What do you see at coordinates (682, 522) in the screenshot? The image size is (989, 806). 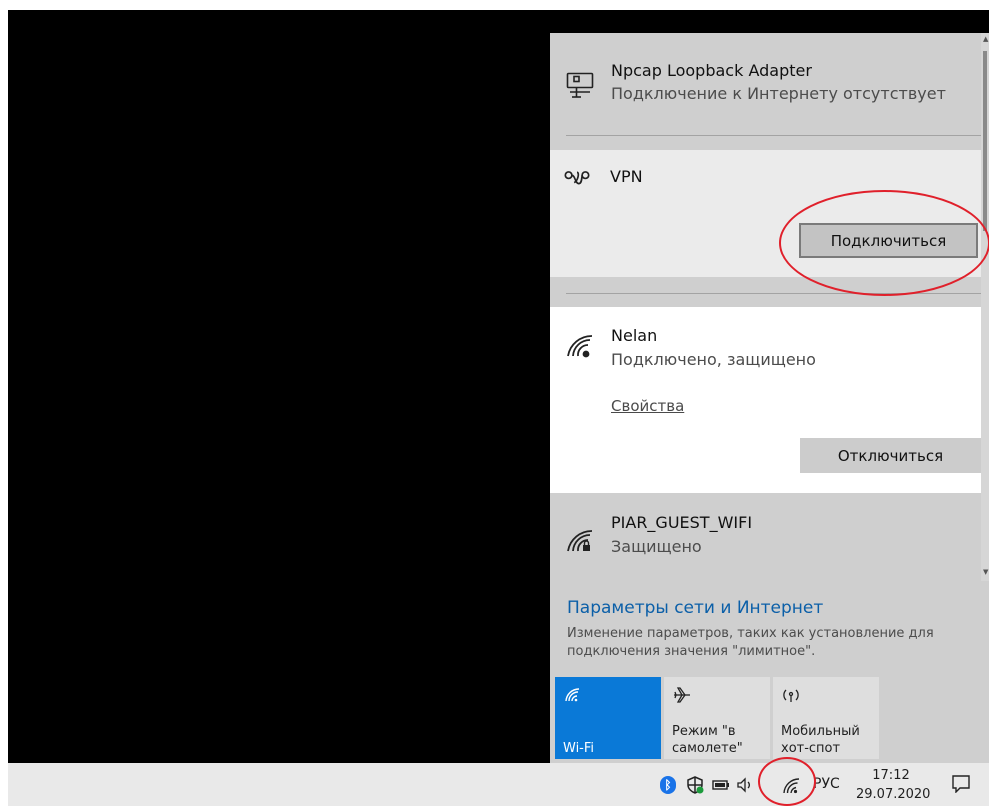 I see `network-name: PIAR_GUEST_WIFI` at bounding box center [682, 522].